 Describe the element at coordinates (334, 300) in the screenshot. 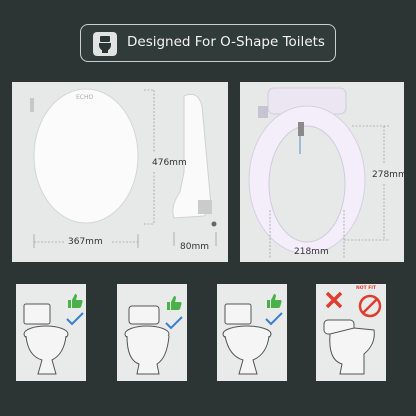

I see `cross-icon` at that location.